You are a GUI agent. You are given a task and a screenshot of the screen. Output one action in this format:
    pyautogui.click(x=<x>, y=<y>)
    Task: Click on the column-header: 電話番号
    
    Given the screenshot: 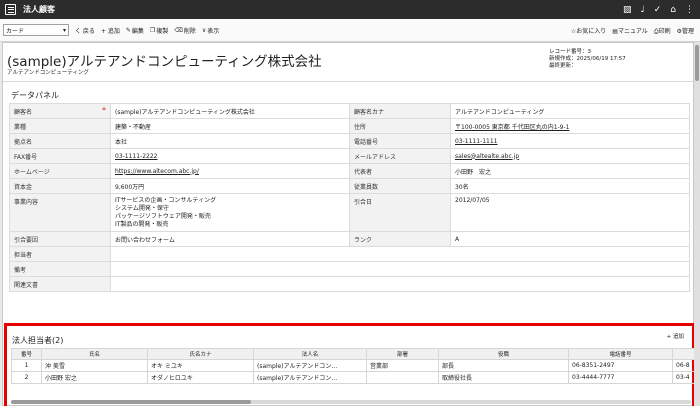 What is the action you would take?
    pyautogui.click(x=620, y=354)
    